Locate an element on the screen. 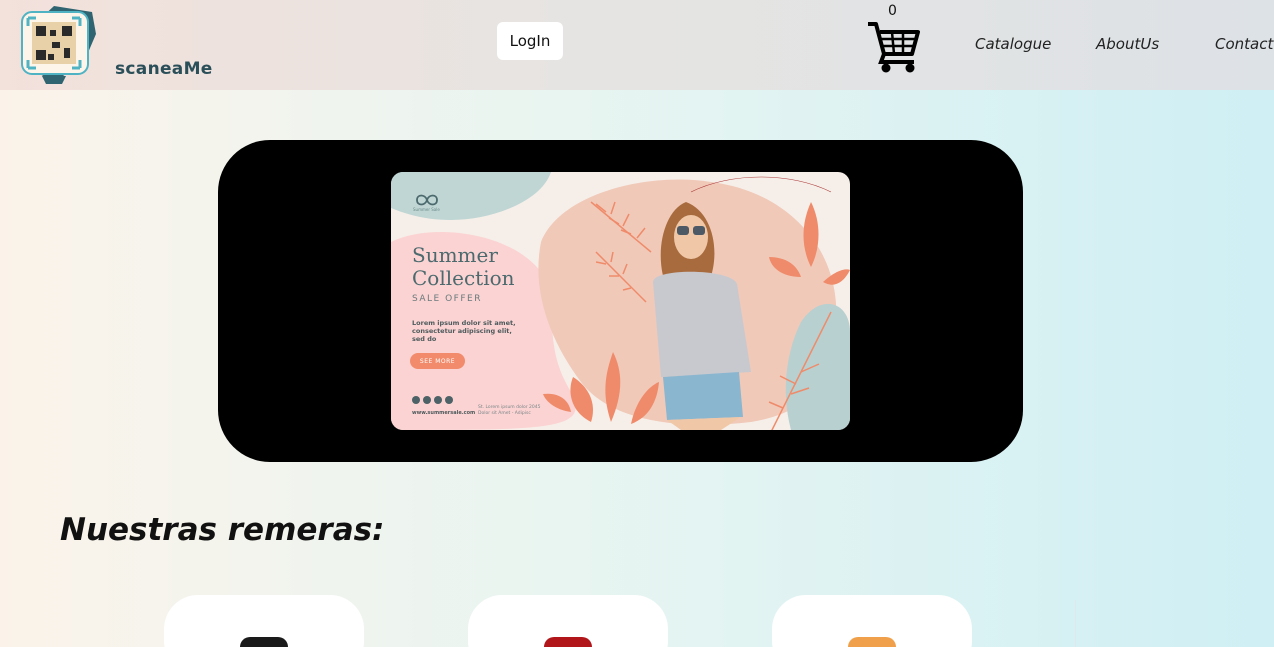 The width and height of the screenshot is (1274, 647). banner-website: www.summersale.com is located at coordinates (444, 413).